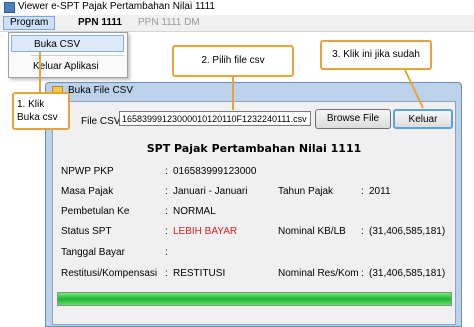  What do you see at coordinates (233, 61) in the screenshot?
I see `callout-step-2: 2. Pilih file csv` at bounding box center [233, 61].